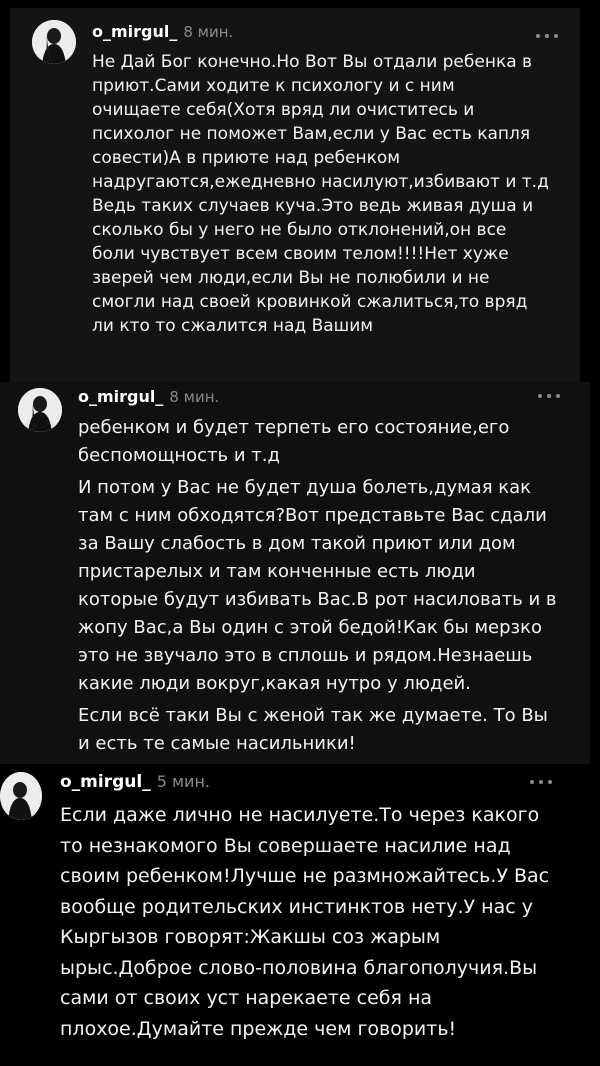  Describe the element at coordinates (183, 781) in the screenshot. I see `comment-timestamp: 5 мин.` at that location.